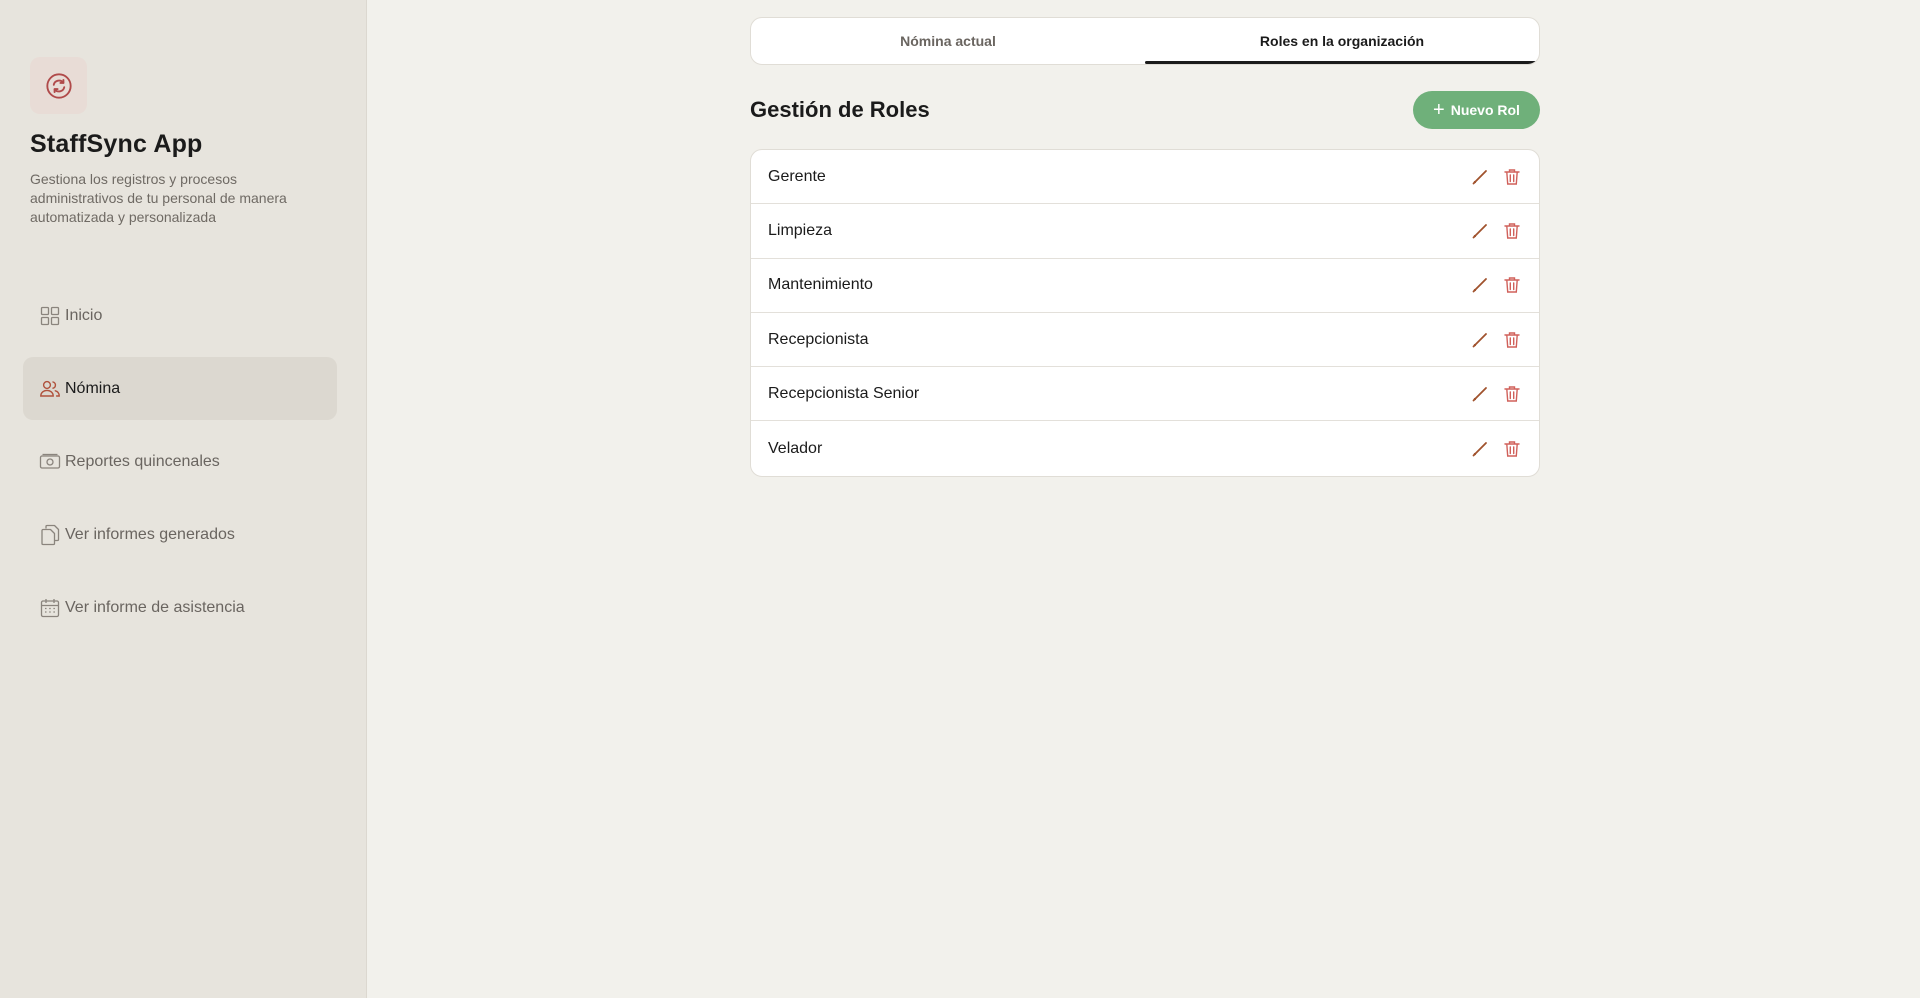 This screenshot has width=1920, height=998. What do you see at coordinates (1342, 41) in the screenshot?
I see `tab-roles-organizacion: Roles en la organización` at bounding box center [1342, 41].